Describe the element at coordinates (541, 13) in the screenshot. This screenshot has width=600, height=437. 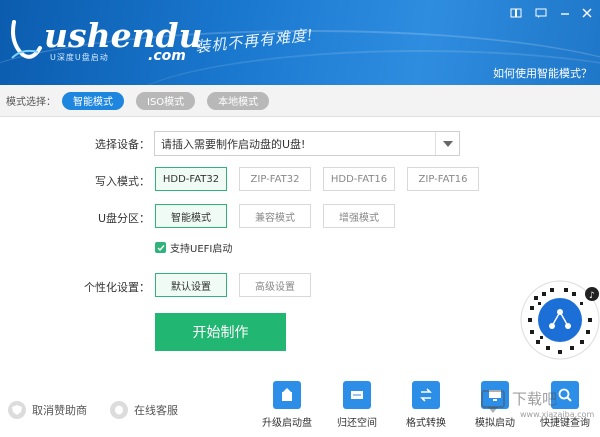
I see `message-icon` at that location.